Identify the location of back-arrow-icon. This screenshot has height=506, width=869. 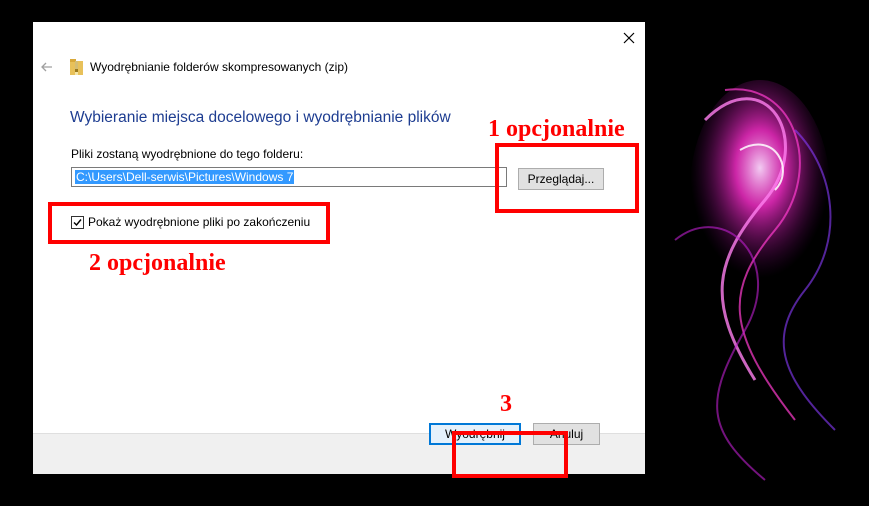
(46, 67).